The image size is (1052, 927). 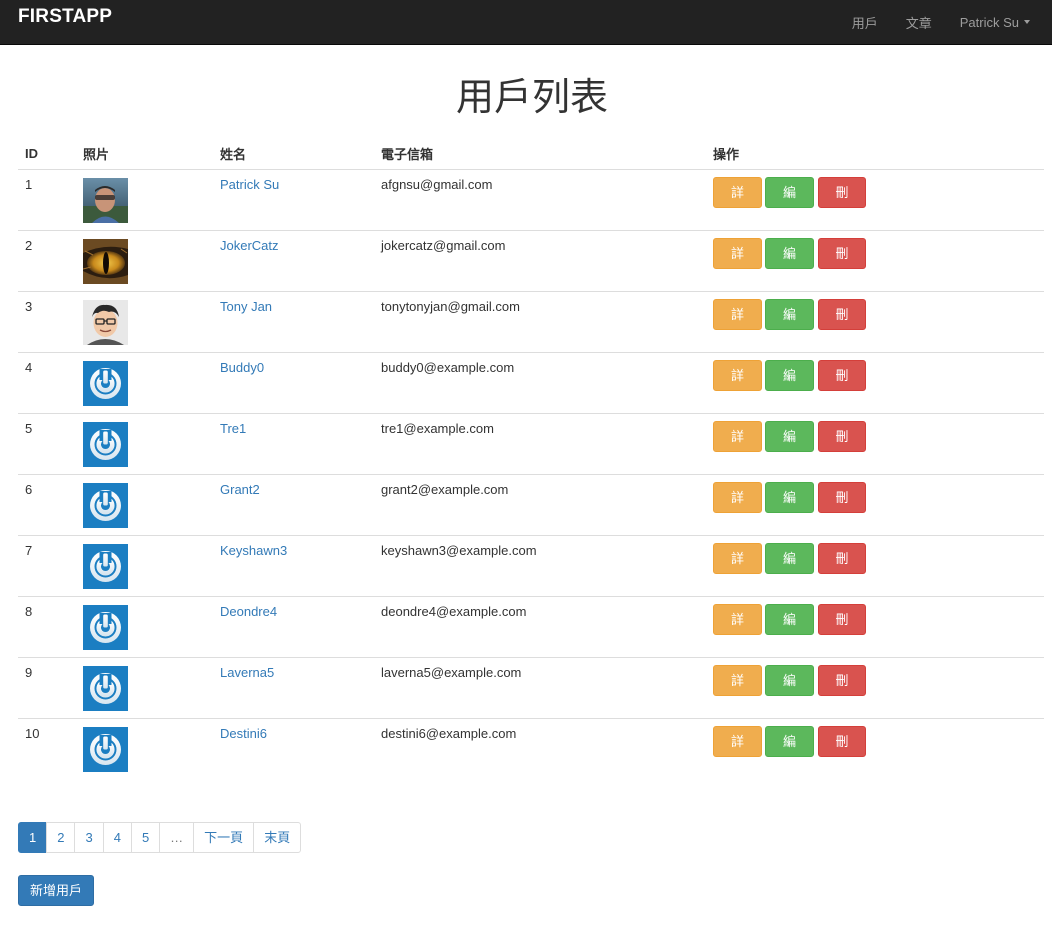 What do you see at coordinates (277, 837) in the screenshot?
I see `page-last: 末頁` at bounding box center [277, 837].